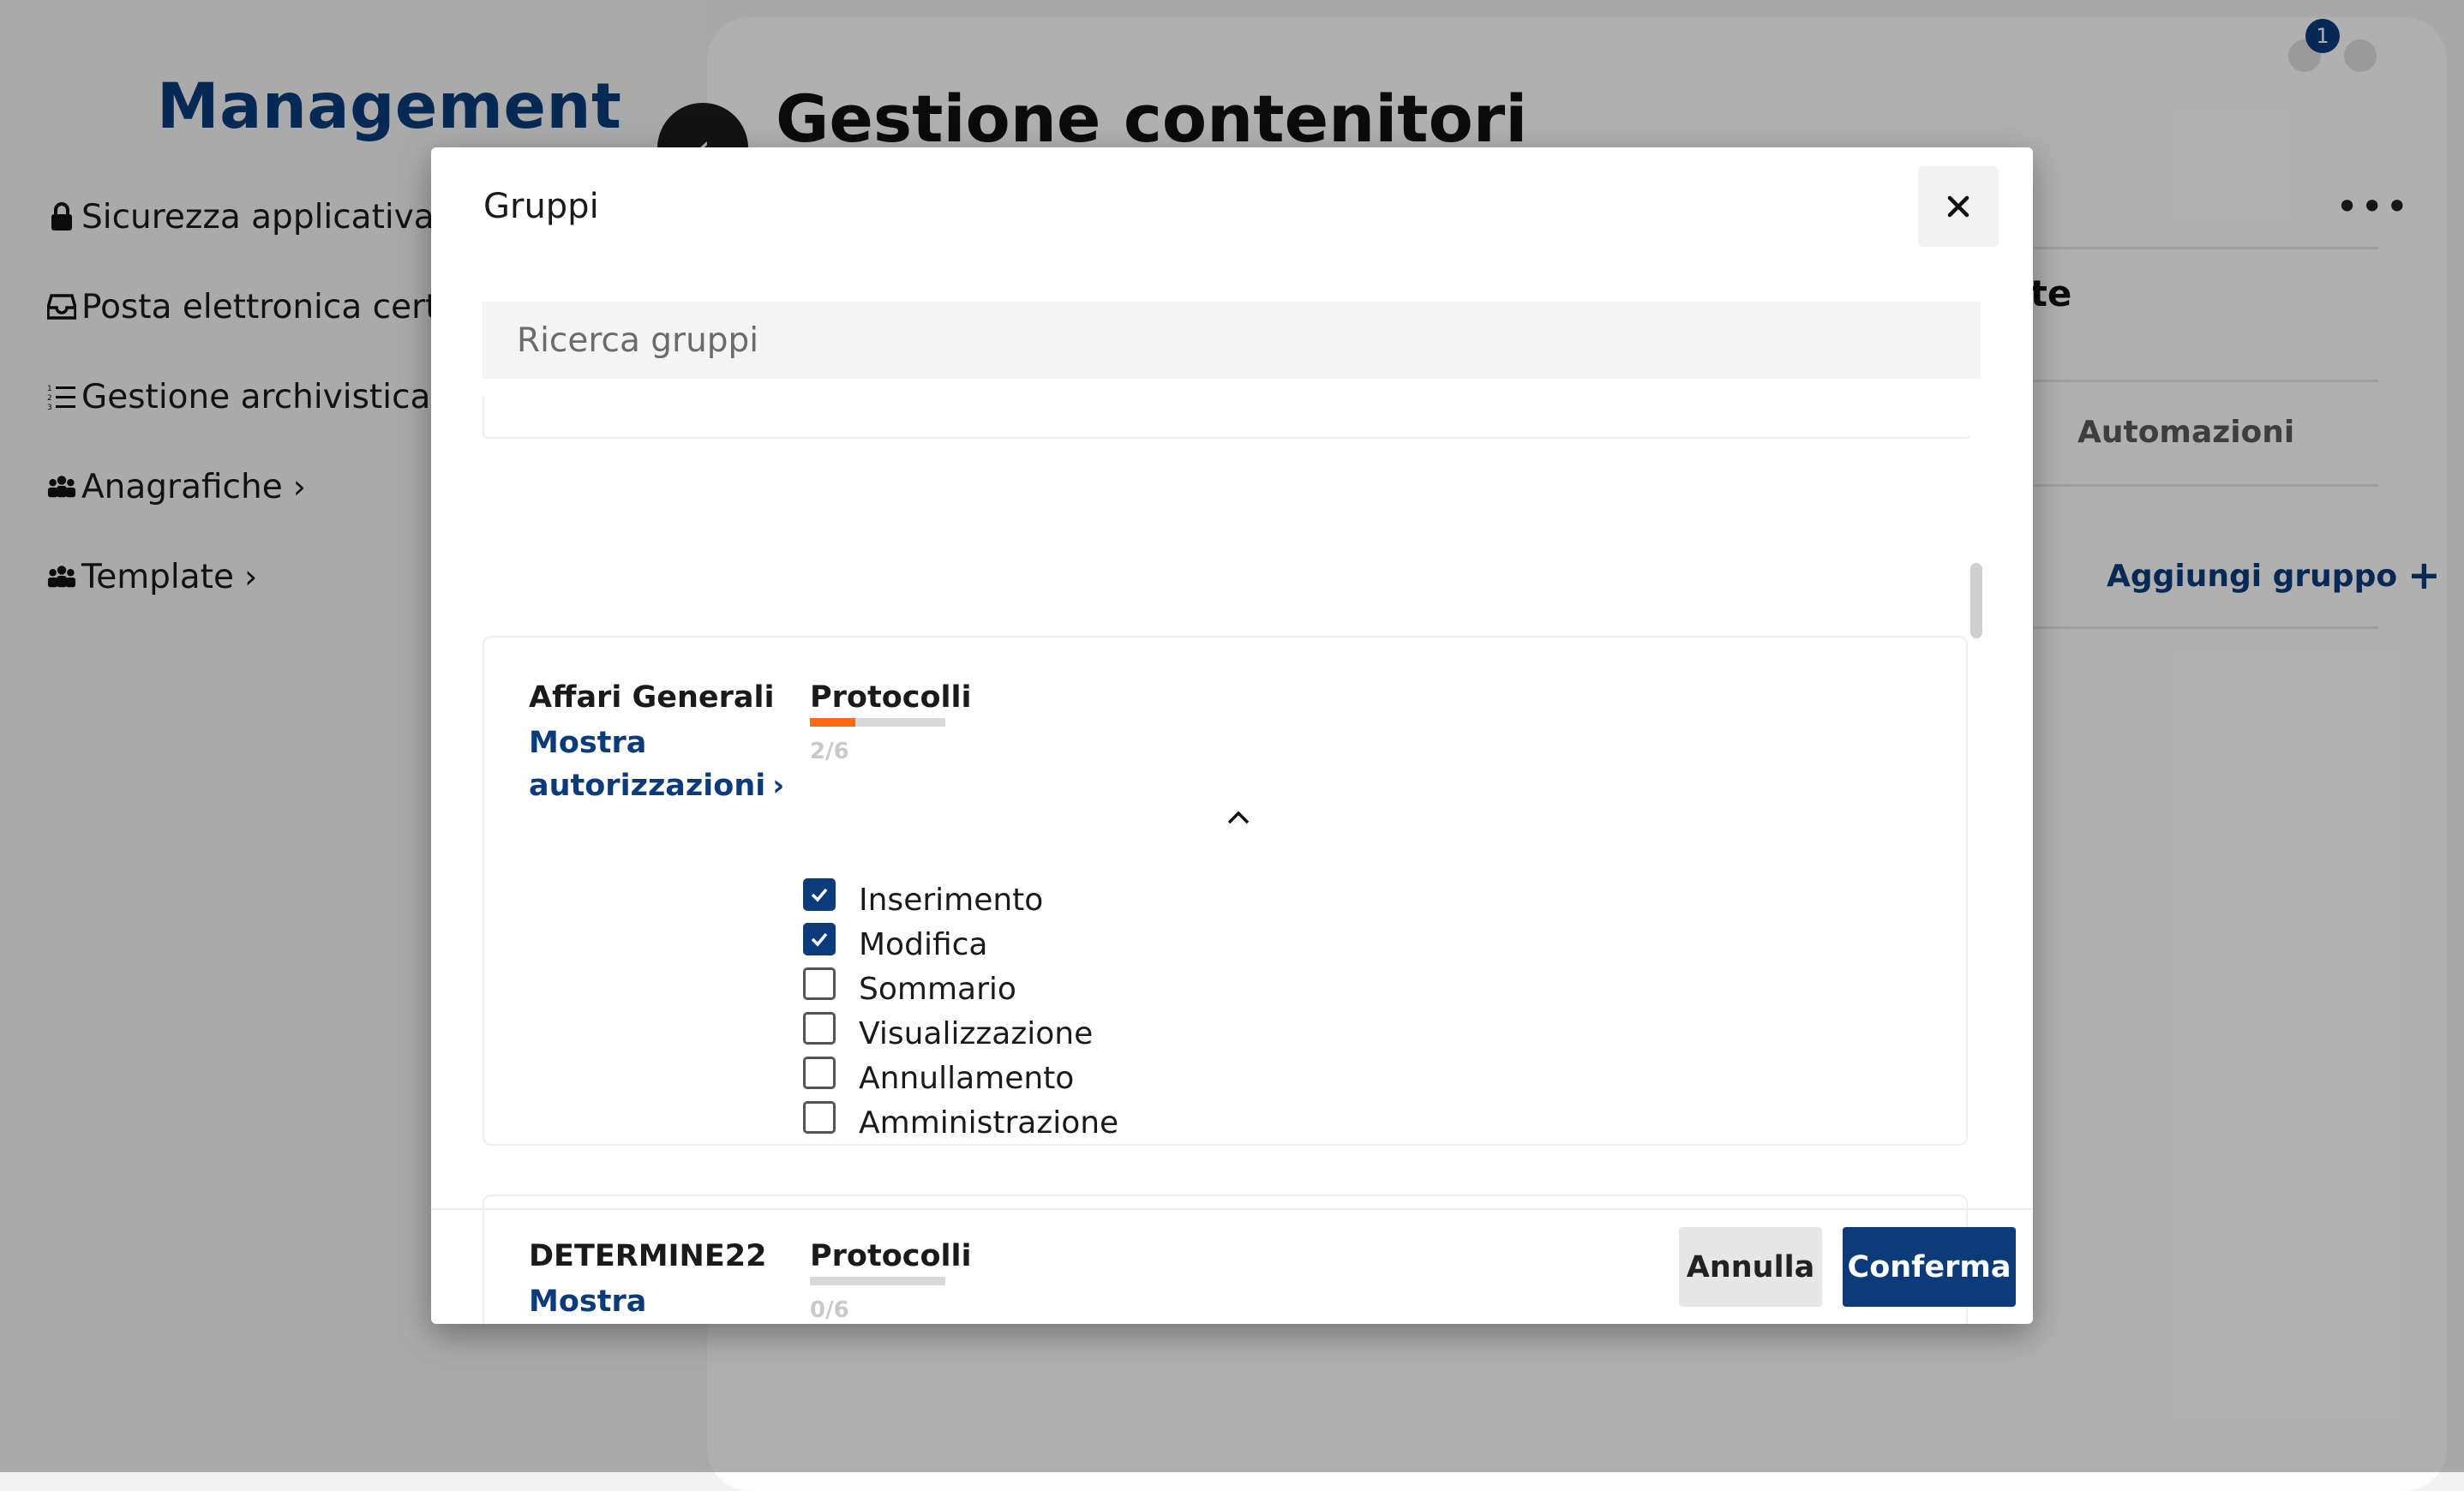 The width and height of the screenshot is (2464, 1491). I want to click on permission-label: Sommario, so click(937, 989).